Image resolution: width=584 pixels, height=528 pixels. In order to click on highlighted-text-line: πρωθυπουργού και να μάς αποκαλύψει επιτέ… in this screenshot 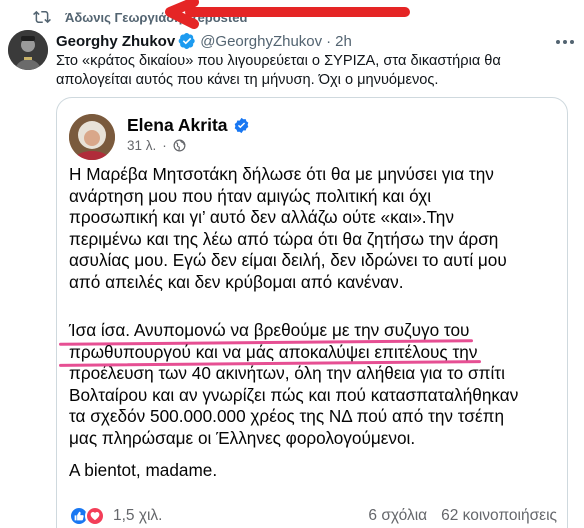, I will do `click(273, 351)`.